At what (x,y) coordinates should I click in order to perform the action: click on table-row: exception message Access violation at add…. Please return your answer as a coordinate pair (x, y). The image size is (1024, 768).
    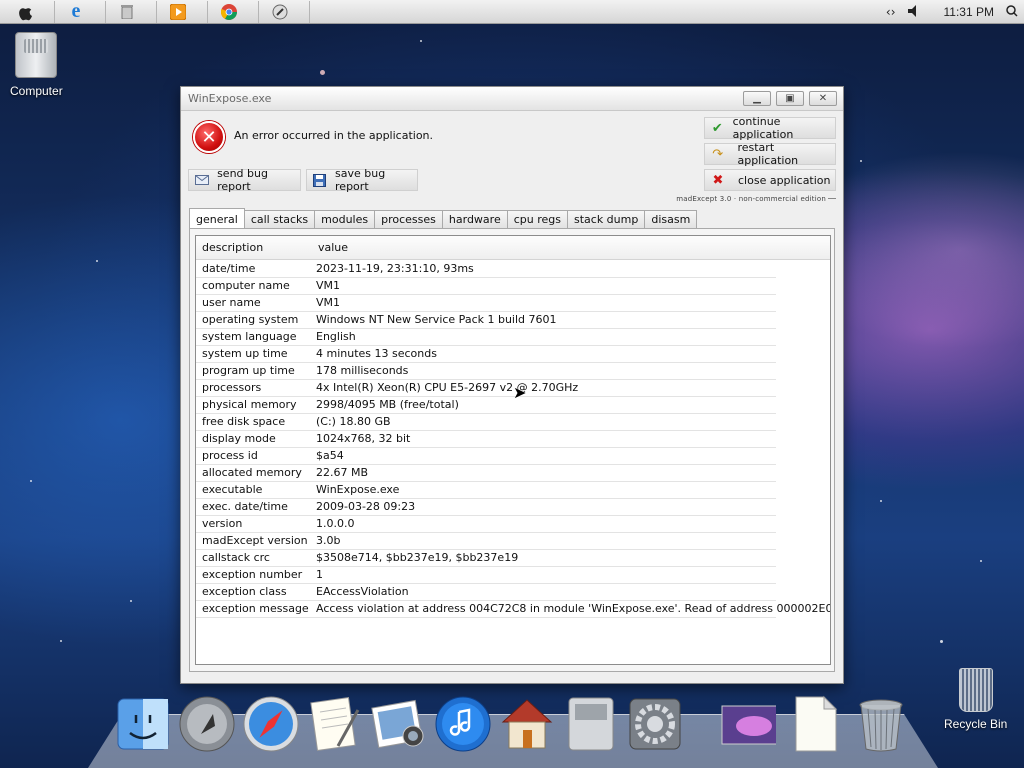
    Looking at the image, I should click on (513, 609).